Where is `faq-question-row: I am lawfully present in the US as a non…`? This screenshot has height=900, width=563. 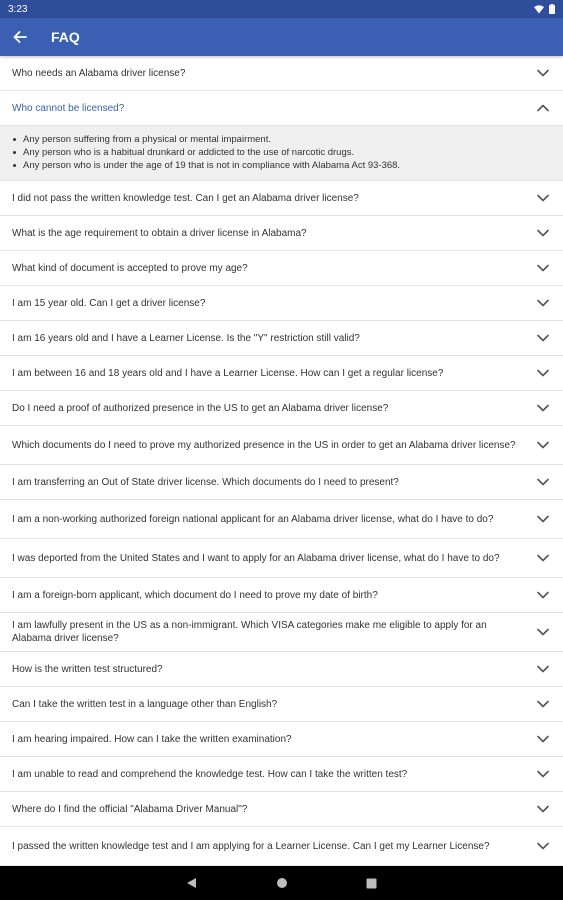
faq-question-row: I am lawfully present in the US as a non… is located at coordinates (281, 632).